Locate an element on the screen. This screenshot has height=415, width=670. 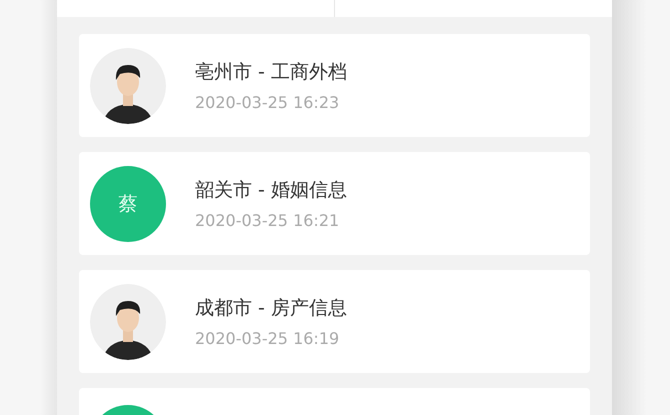
avatar-initial: 蔡 is located at coordinates (128, 204).